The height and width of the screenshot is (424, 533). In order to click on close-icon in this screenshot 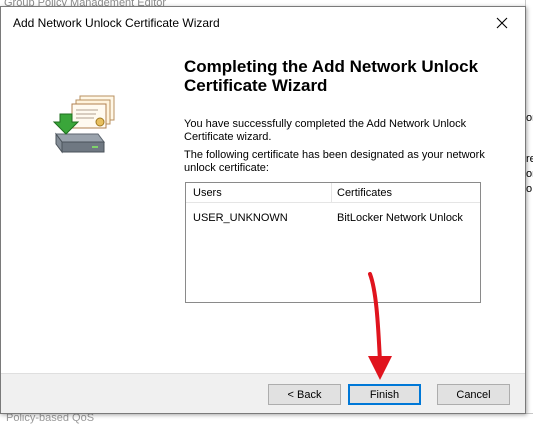, I will do `click(502, 23)`.